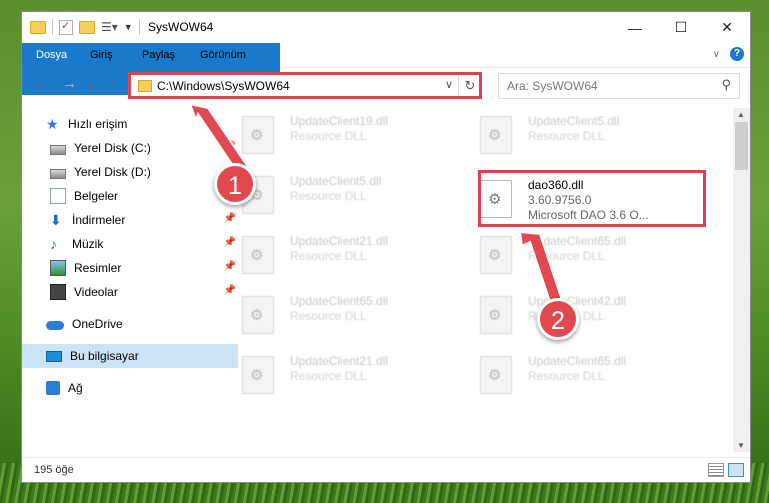  I want to click on step-badge-2: 2, so click(558, 319).